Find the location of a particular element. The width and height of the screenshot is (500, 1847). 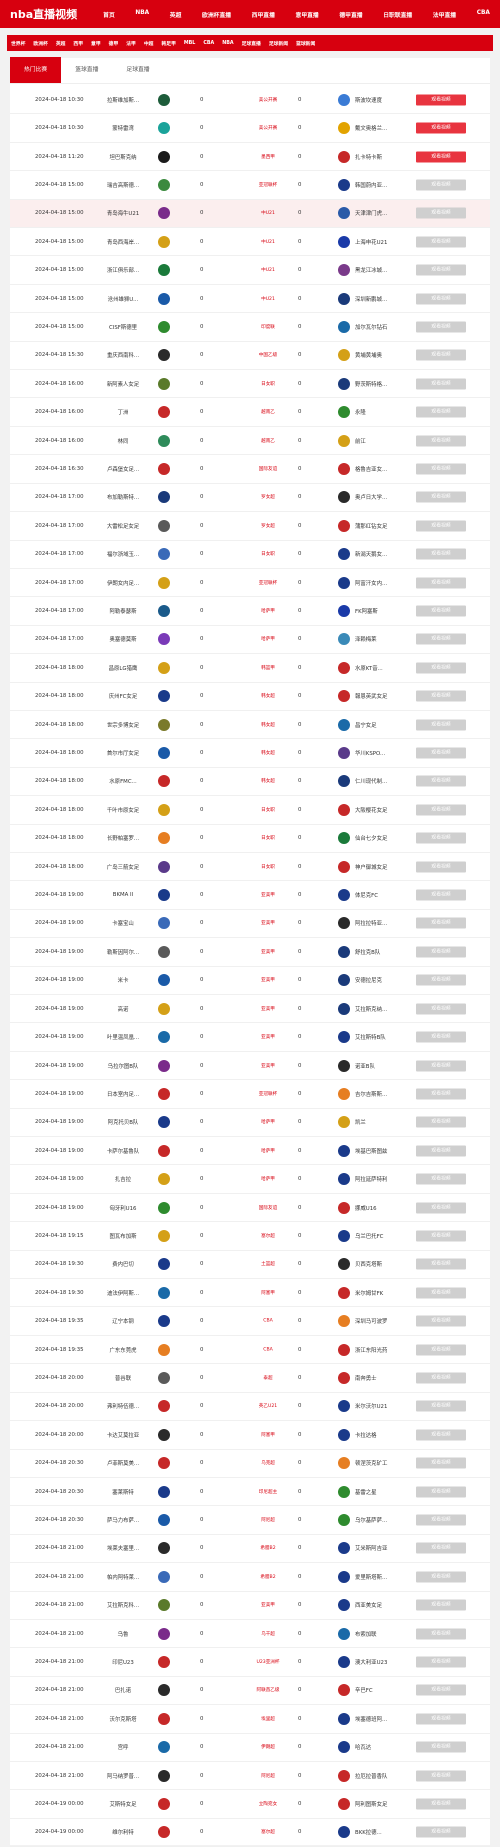

subnav-item: MBL is located at coordinates (190, 43).